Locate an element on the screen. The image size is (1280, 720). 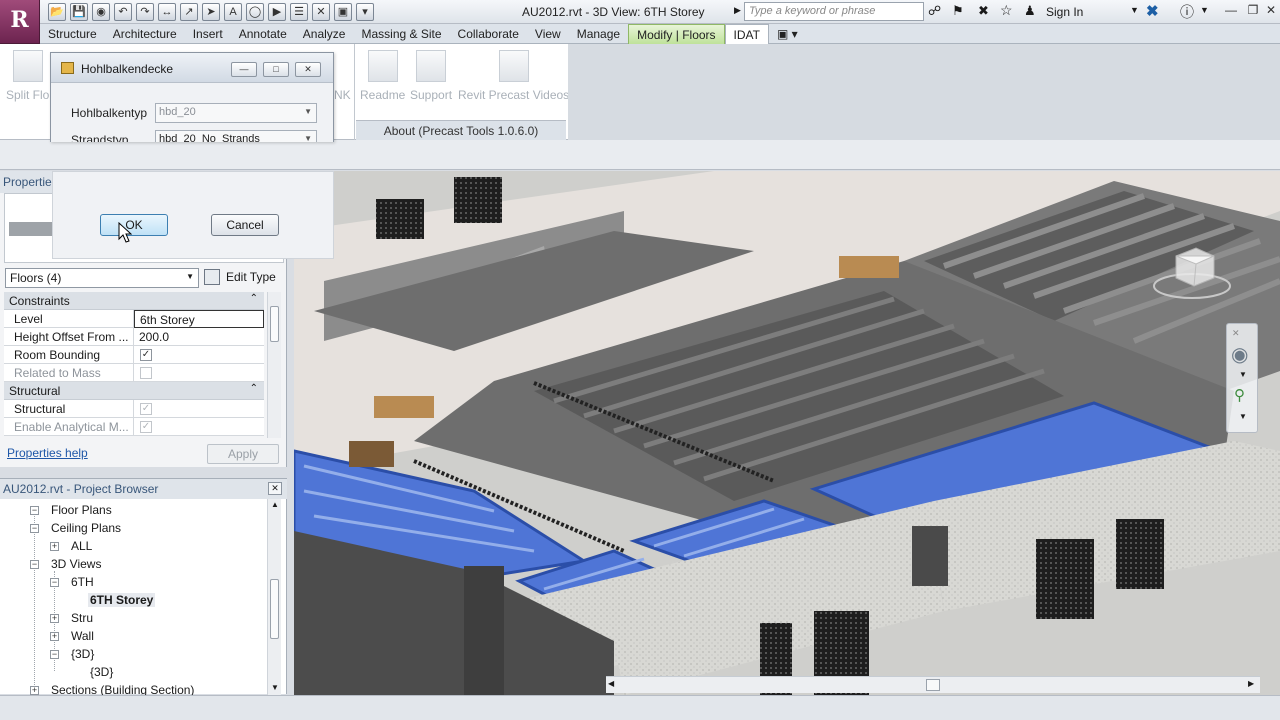
tag-icon: ➤ is located at coordinates (211, 12).